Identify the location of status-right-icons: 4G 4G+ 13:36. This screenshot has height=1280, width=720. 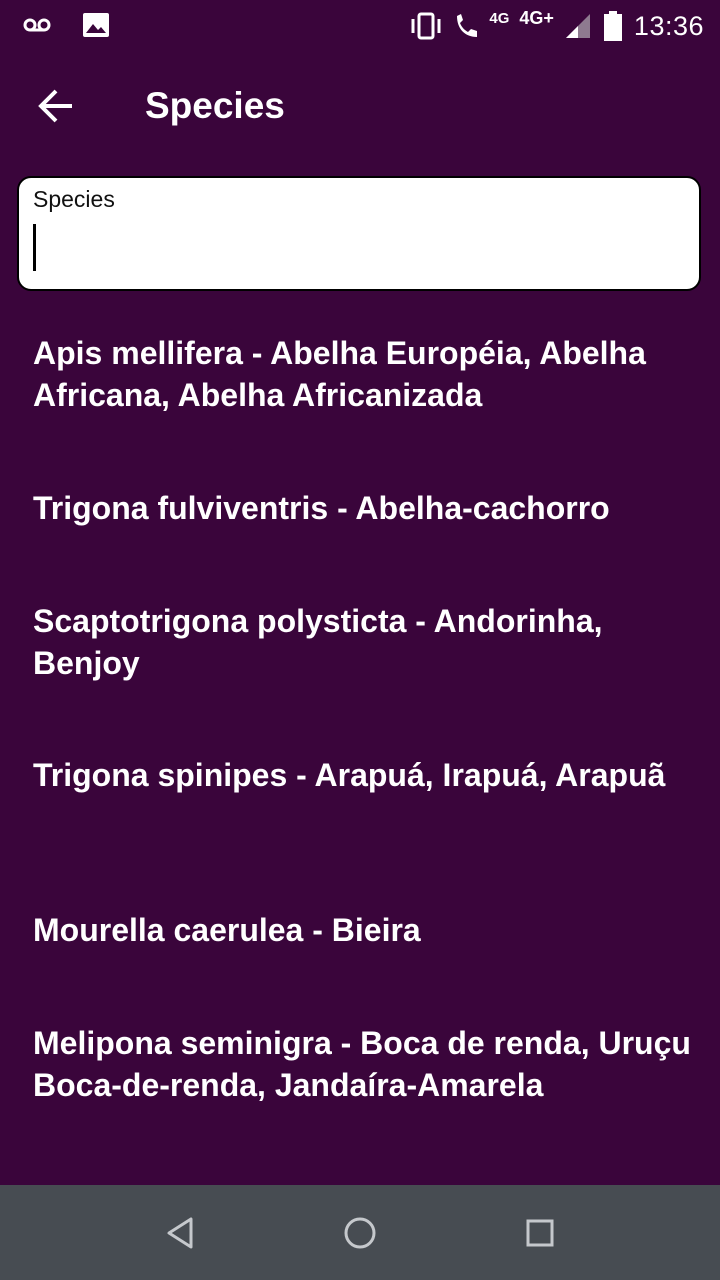
(556, 26).